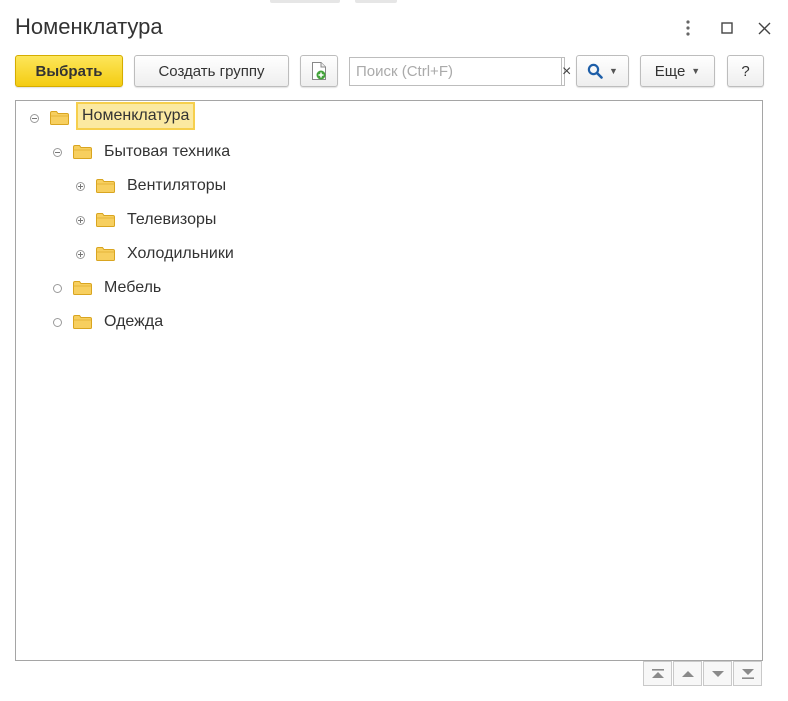 The width and height of the screenshot is (788, 701). I want to click on create-group-button: Создать группу, so click(211, 71).